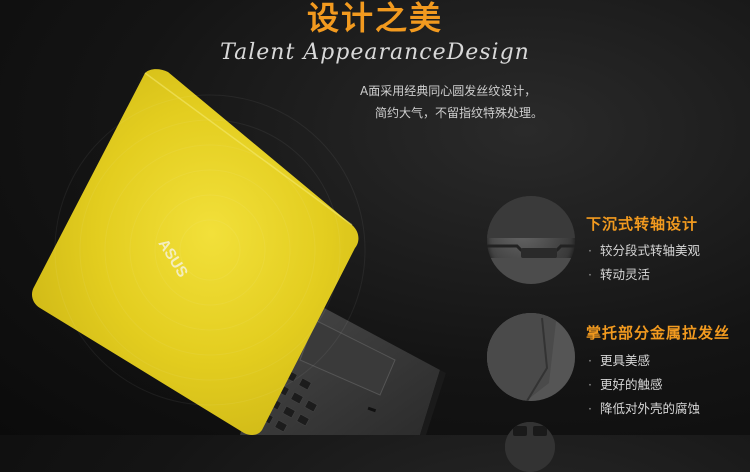 The image size is (750, 472). Describe the element at coordinates (649, 408) in the screenshot. I see `feature-item-text: 降低对外壳的腐蚀` at that location.